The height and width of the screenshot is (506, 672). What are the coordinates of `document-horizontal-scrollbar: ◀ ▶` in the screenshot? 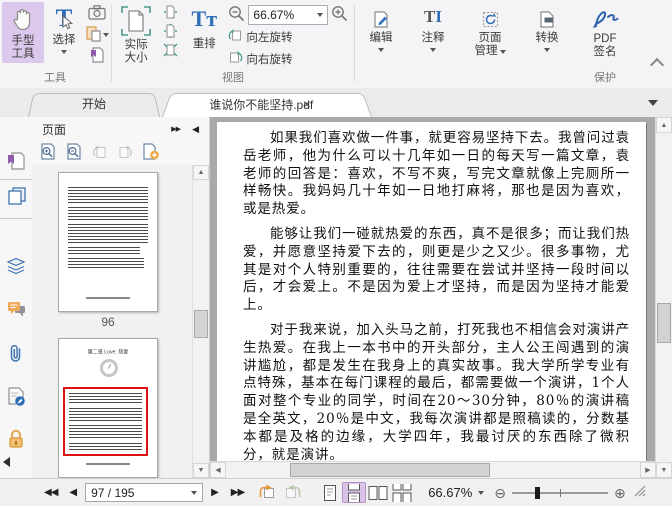 It's located at (433, 469).